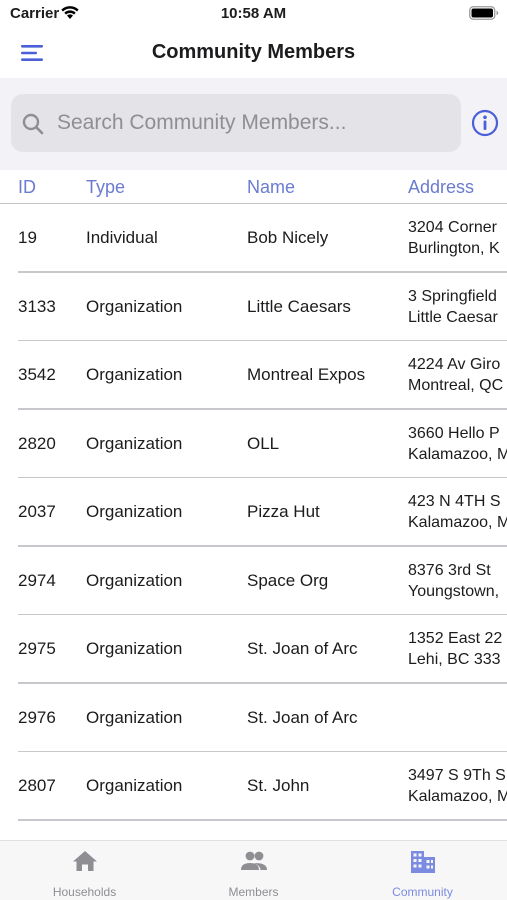 This screenshot has height=900, width=507. Describe the element at coordinates (454, 238) in the screenshot. I see `cell-address: 3204 Corner Burlington, K` at that location.